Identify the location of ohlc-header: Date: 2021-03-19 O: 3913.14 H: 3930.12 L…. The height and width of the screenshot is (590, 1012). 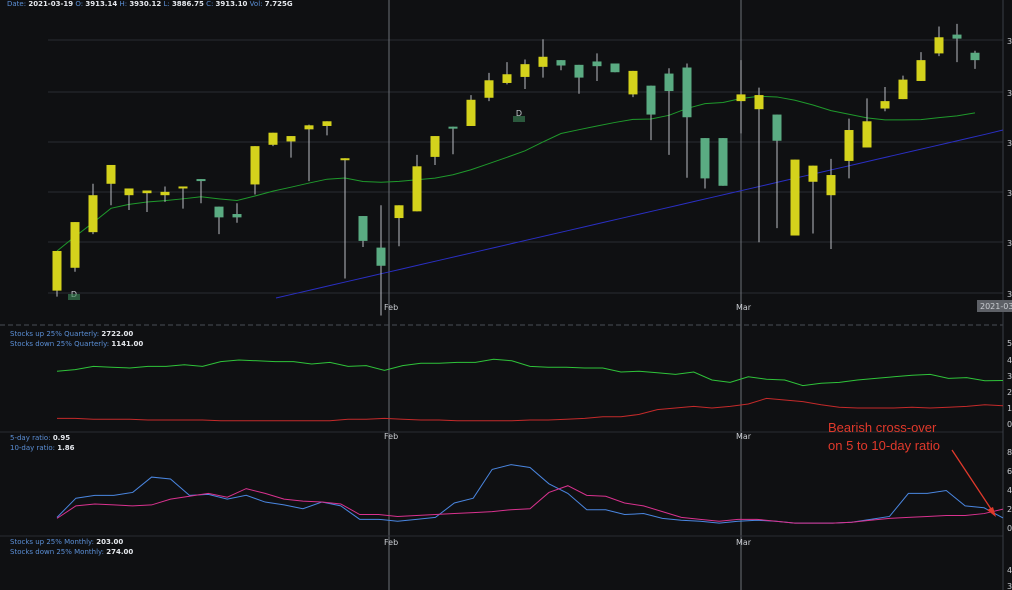
(150, 4).